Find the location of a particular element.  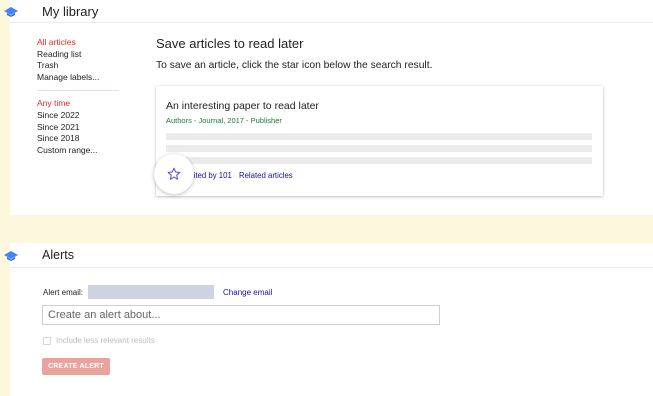

cited-by-link: Cited by 101 is located at coordinates (210, 175).